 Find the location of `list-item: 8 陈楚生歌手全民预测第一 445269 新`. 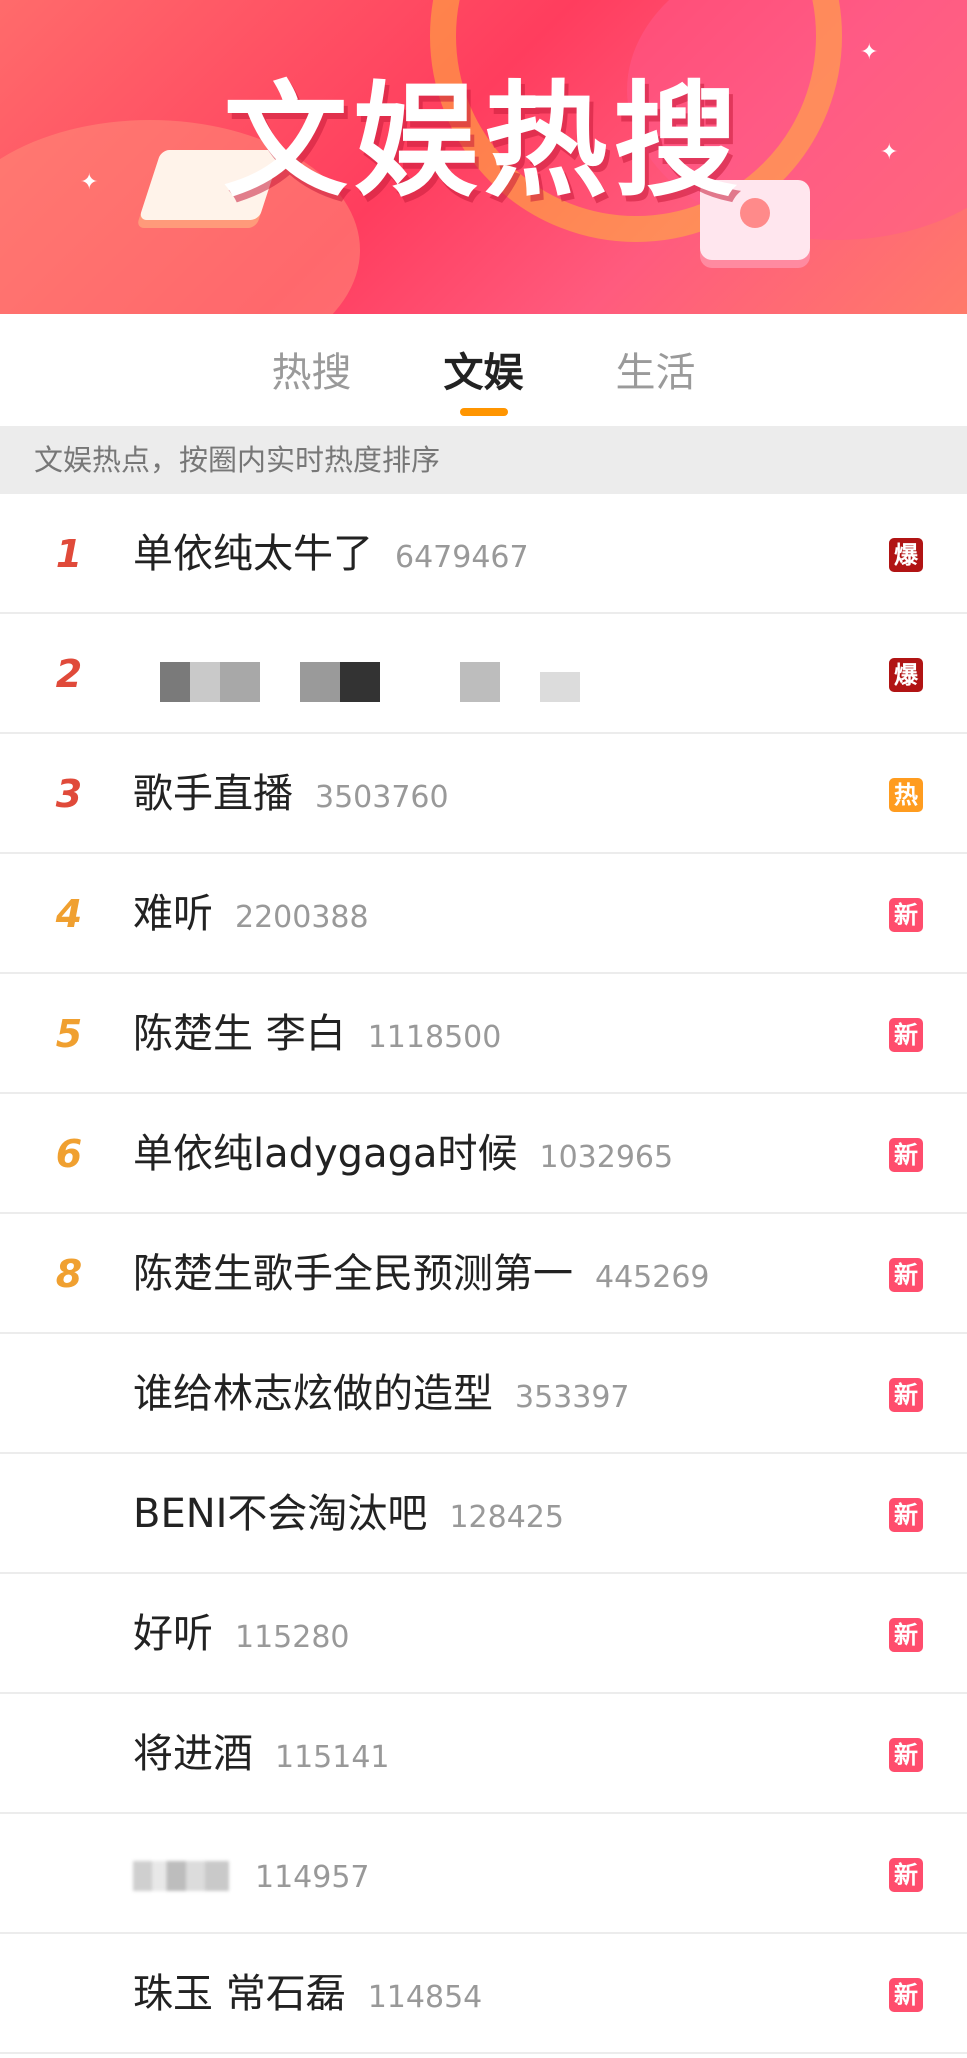

list-item: 8 陈楚生歌手全民预测第一 445269 新 is located at coordinates (483, 1274).